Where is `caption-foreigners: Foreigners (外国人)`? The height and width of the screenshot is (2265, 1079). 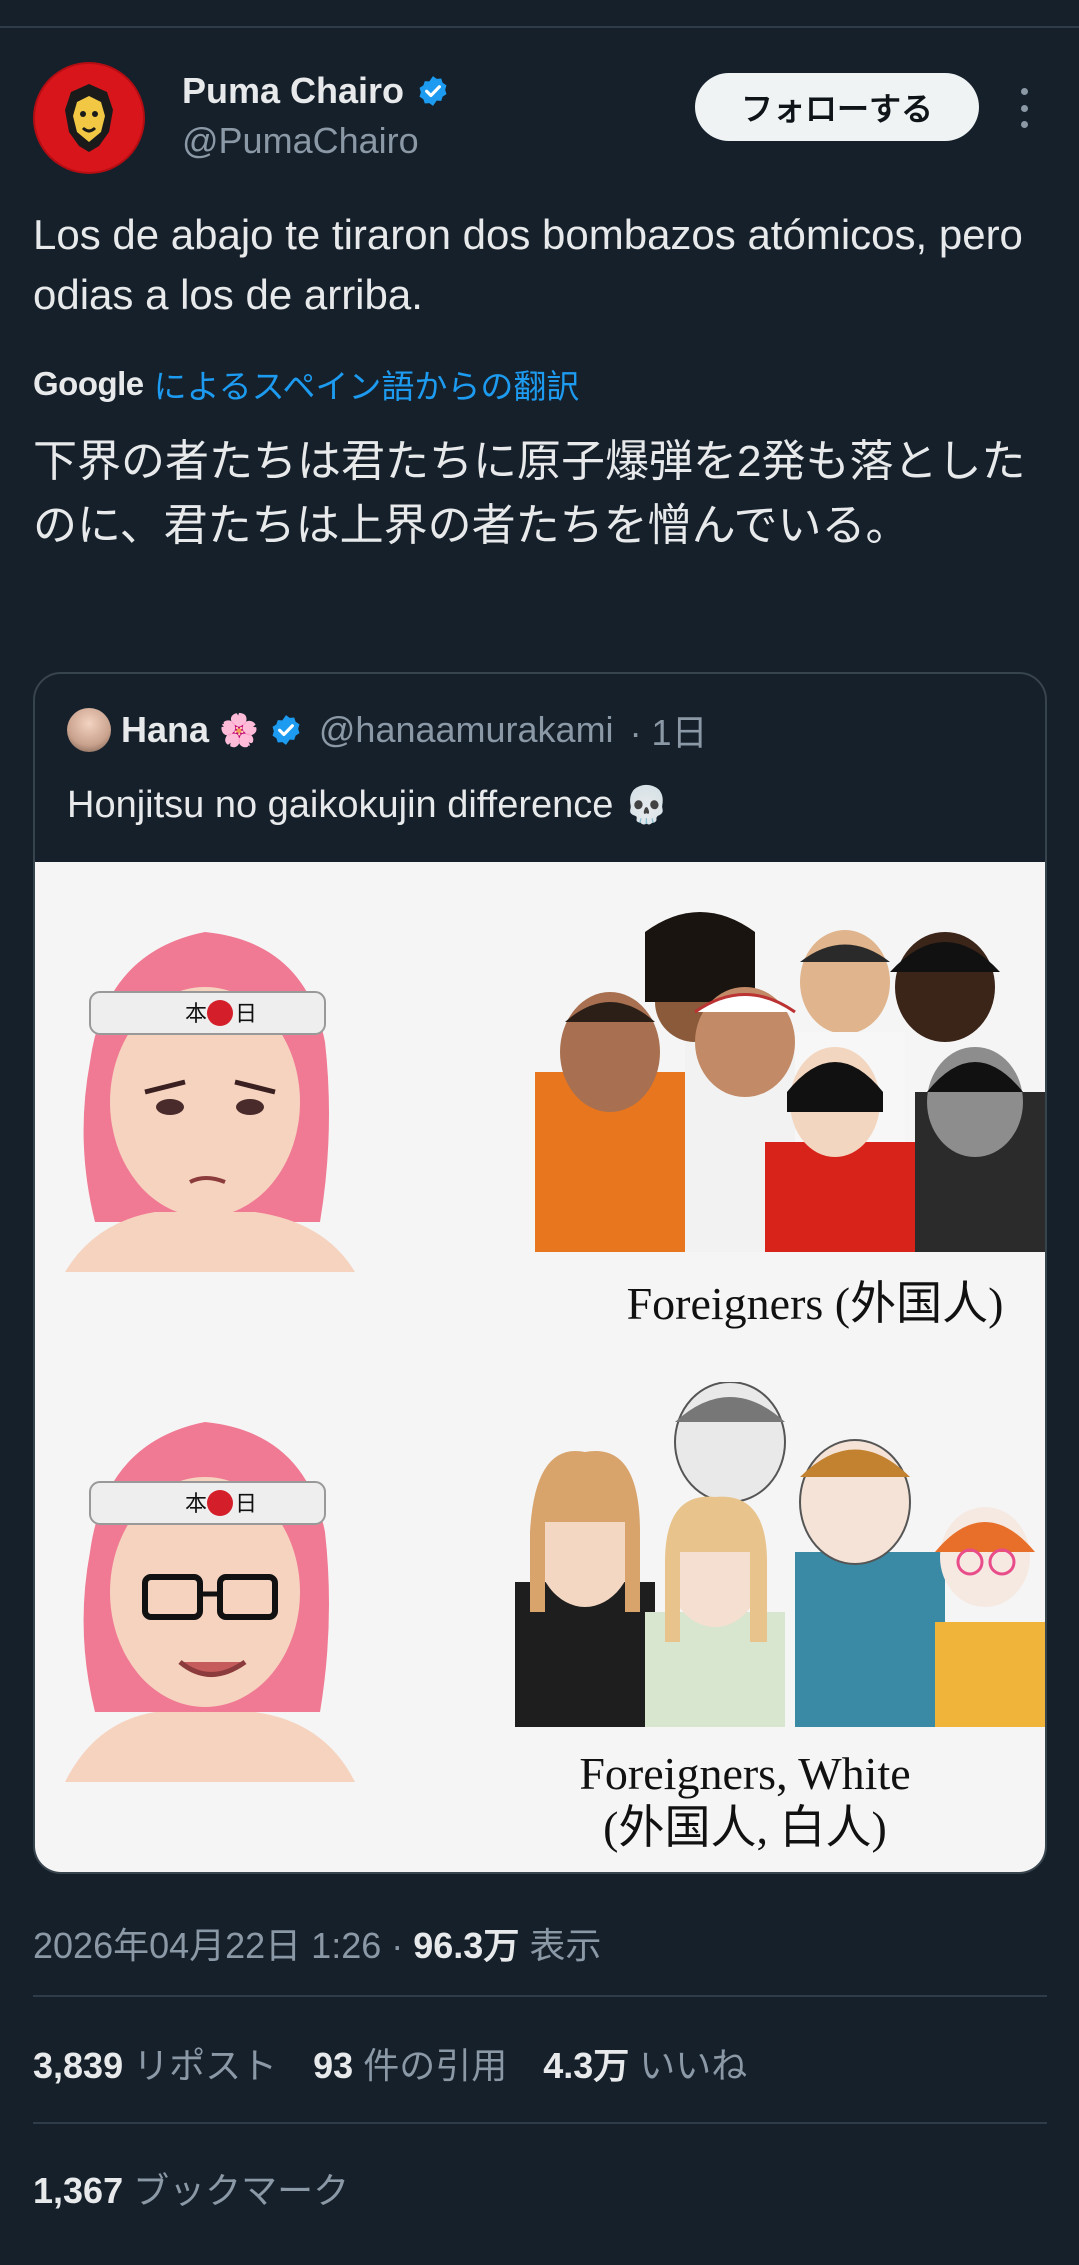
caption-foreigners: Foreigners (外国人) is located at coordinates (815, 1303).